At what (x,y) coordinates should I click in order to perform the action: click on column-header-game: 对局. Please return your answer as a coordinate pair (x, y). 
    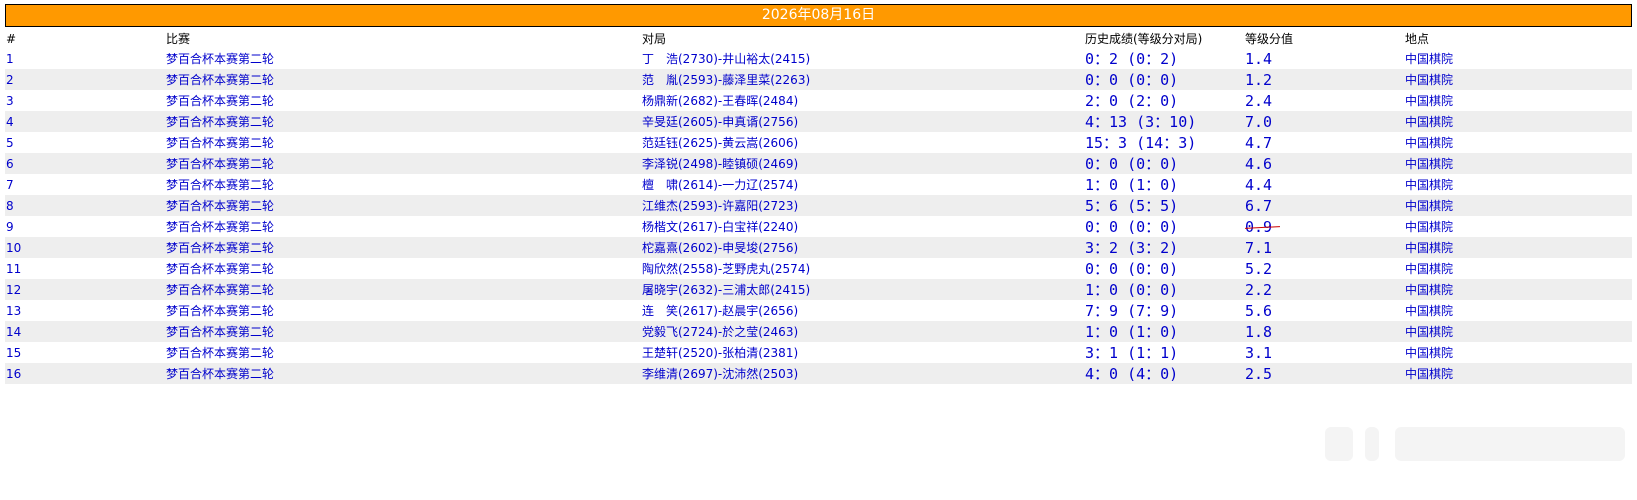
    Looking at the image, I should click on (862, 38).